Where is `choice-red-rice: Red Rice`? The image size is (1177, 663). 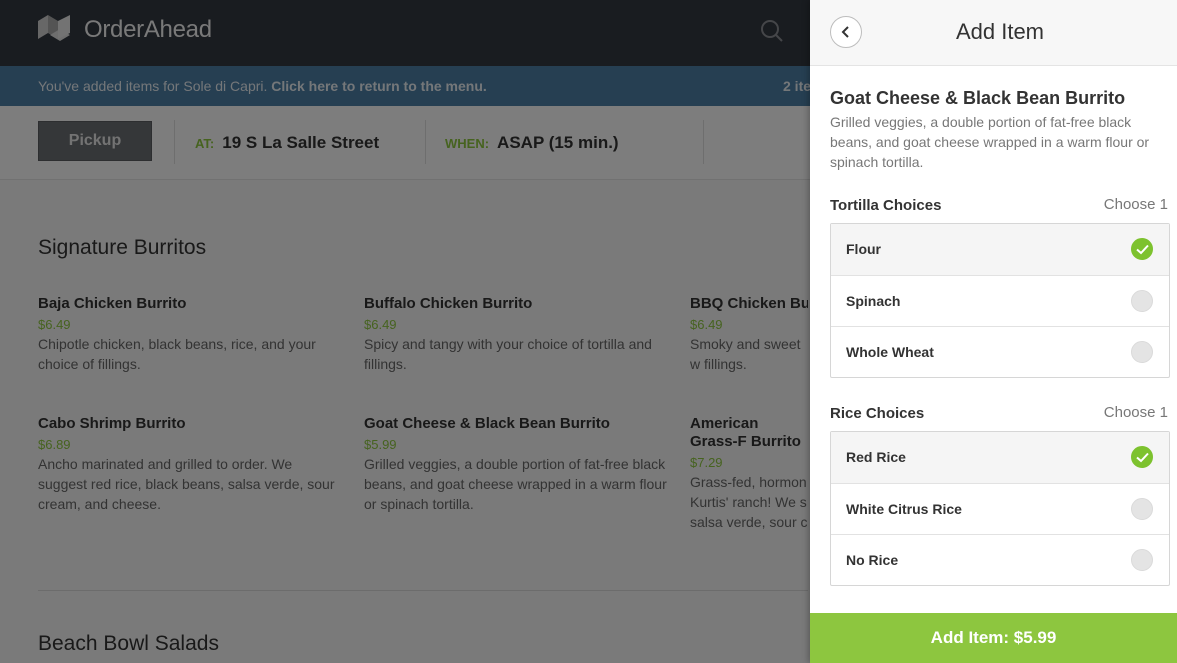
choice-red-rice: Red Rice is located at coordinates (1000, 457).